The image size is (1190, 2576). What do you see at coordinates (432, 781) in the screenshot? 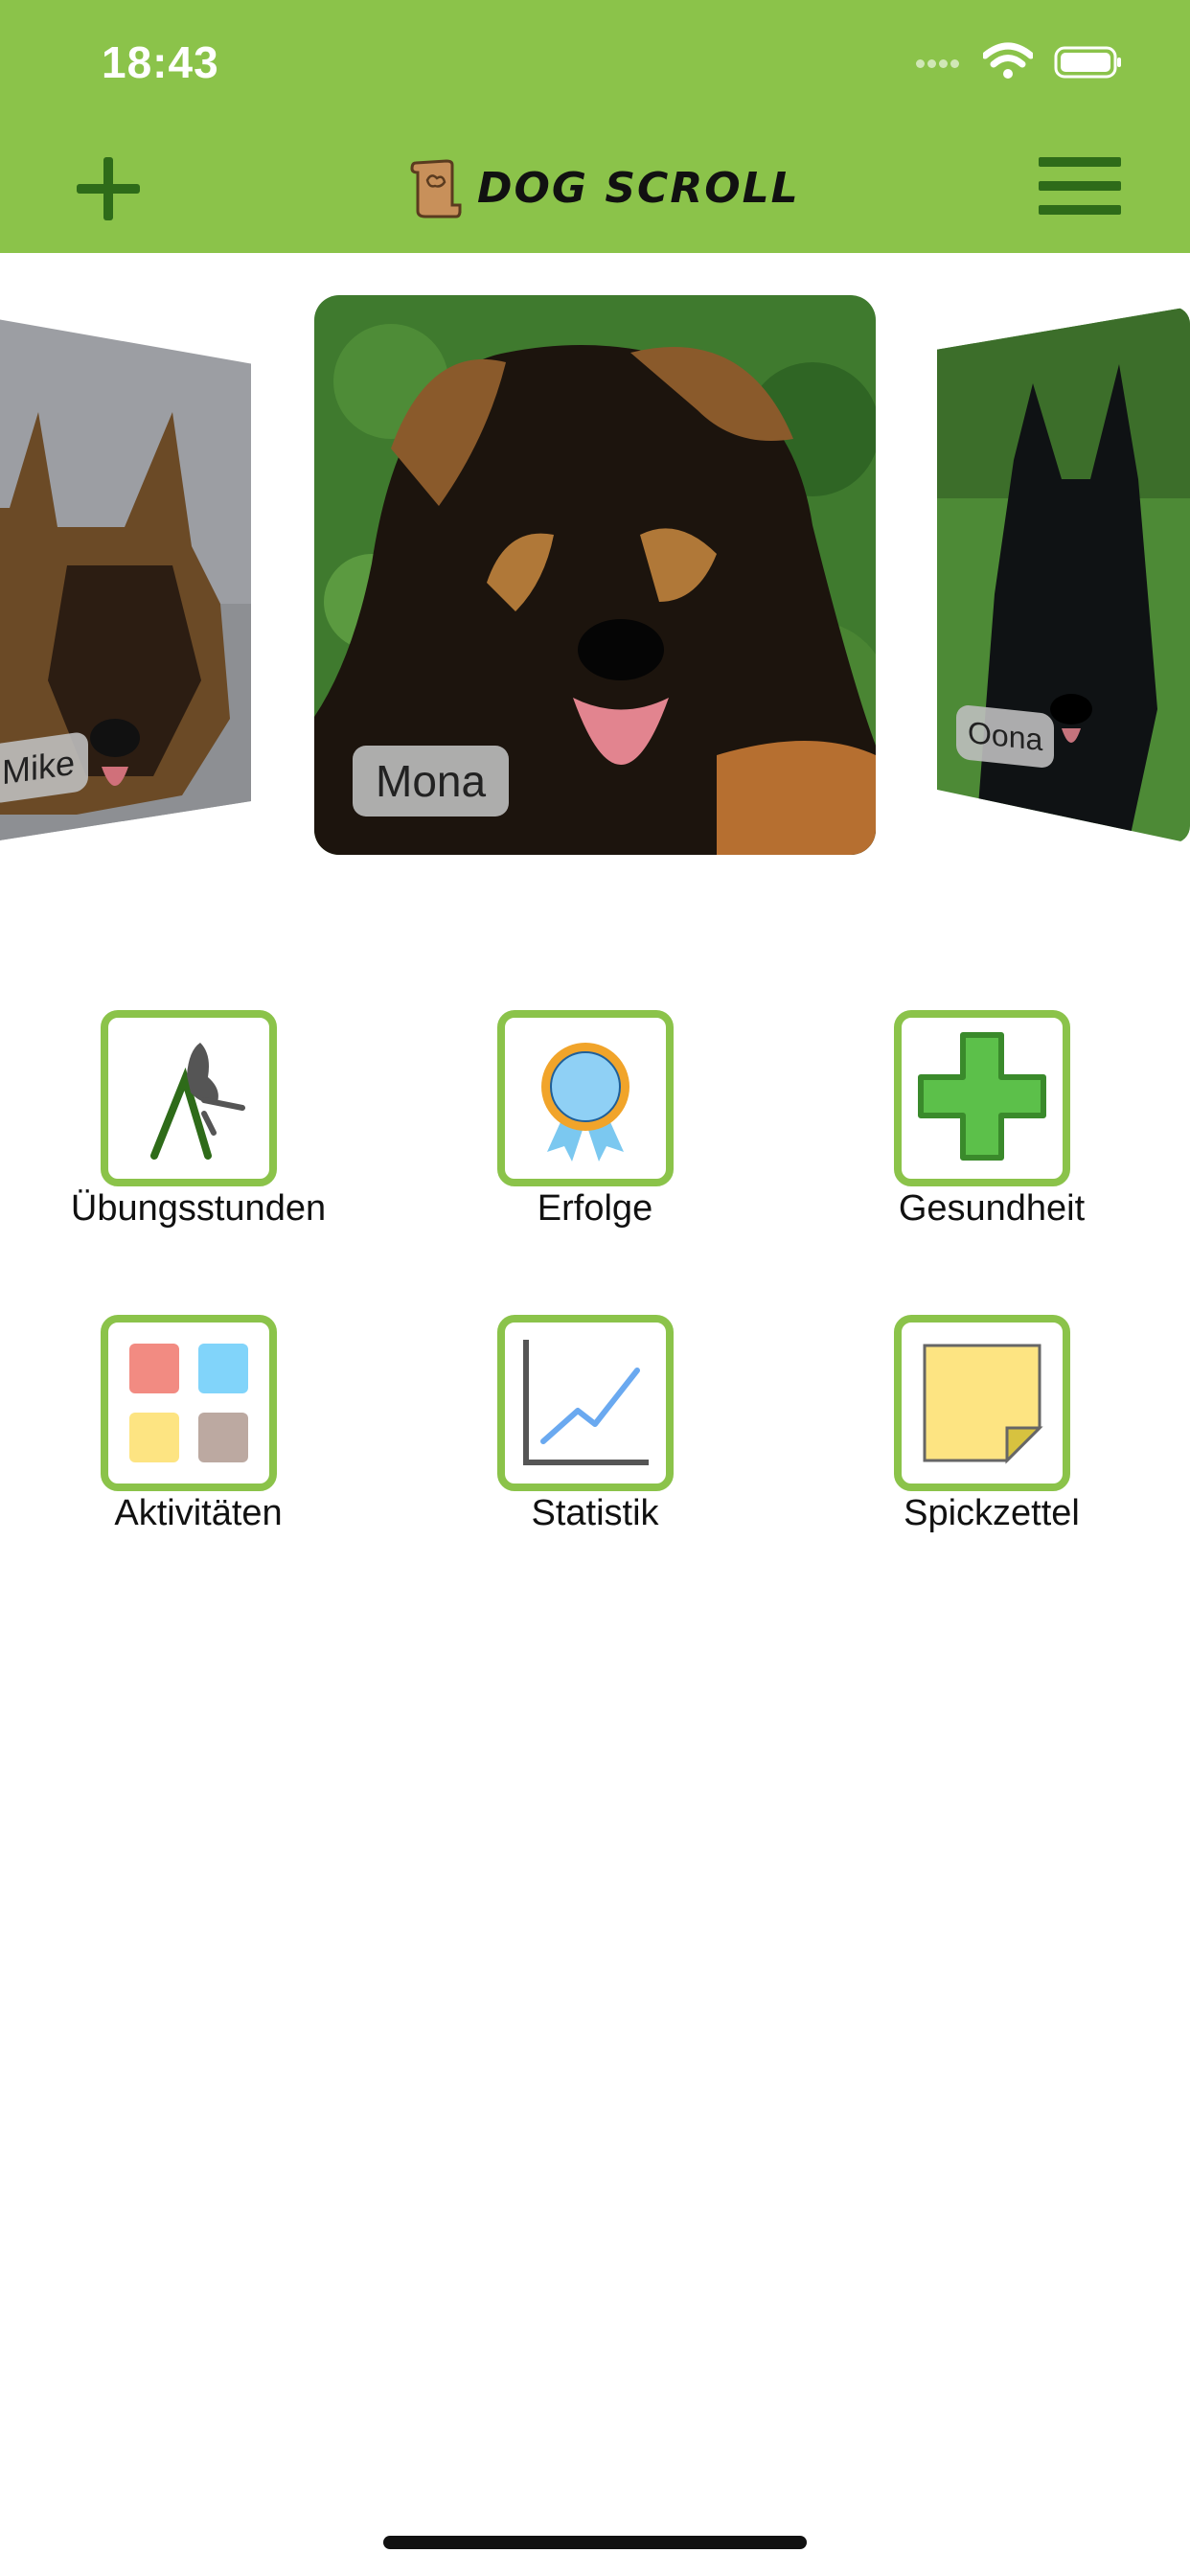
I see `dog-name-label: Mona` at bounding box center [432, 781].